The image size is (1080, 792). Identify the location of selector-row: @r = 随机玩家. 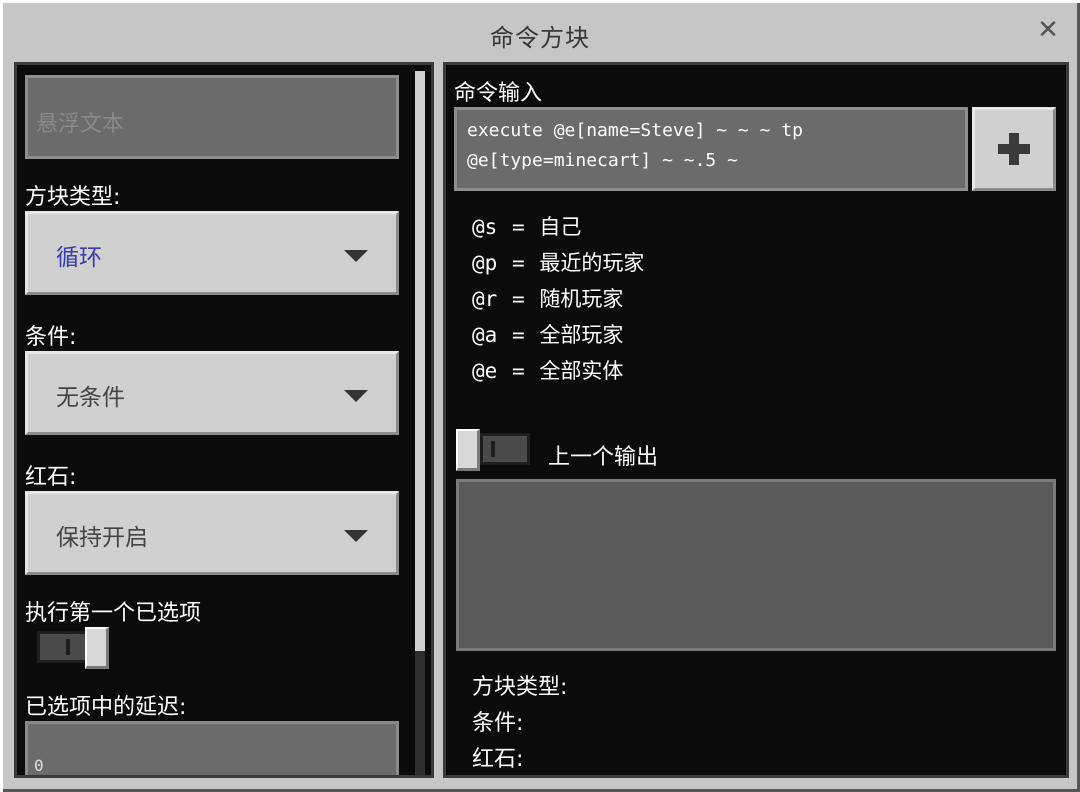
(547, 298).